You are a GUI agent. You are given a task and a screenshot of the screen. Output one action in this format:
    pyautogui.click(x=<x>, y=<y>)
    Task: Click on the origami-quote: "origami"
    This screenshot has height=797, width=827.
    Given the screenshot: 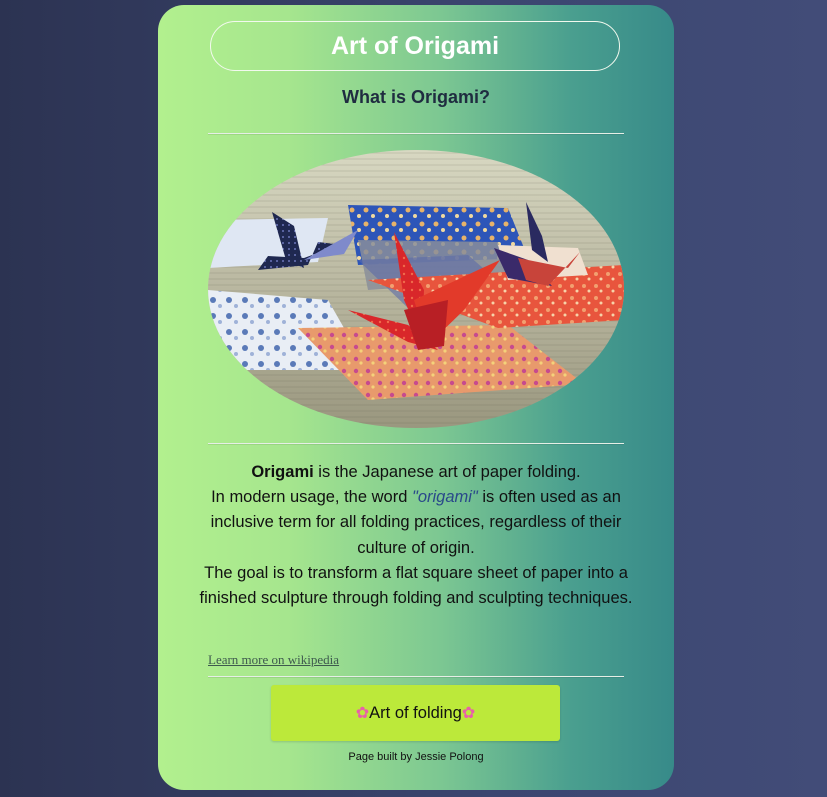 What is the action you would take?
    pyautogui.click(x=444, y=497)
    